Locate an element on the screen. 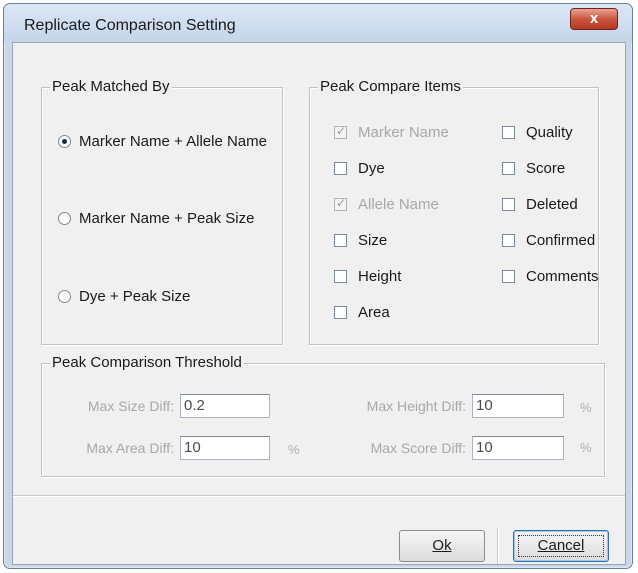 The image size is (638, 573). button-divider is located at coordinates (498, 546).